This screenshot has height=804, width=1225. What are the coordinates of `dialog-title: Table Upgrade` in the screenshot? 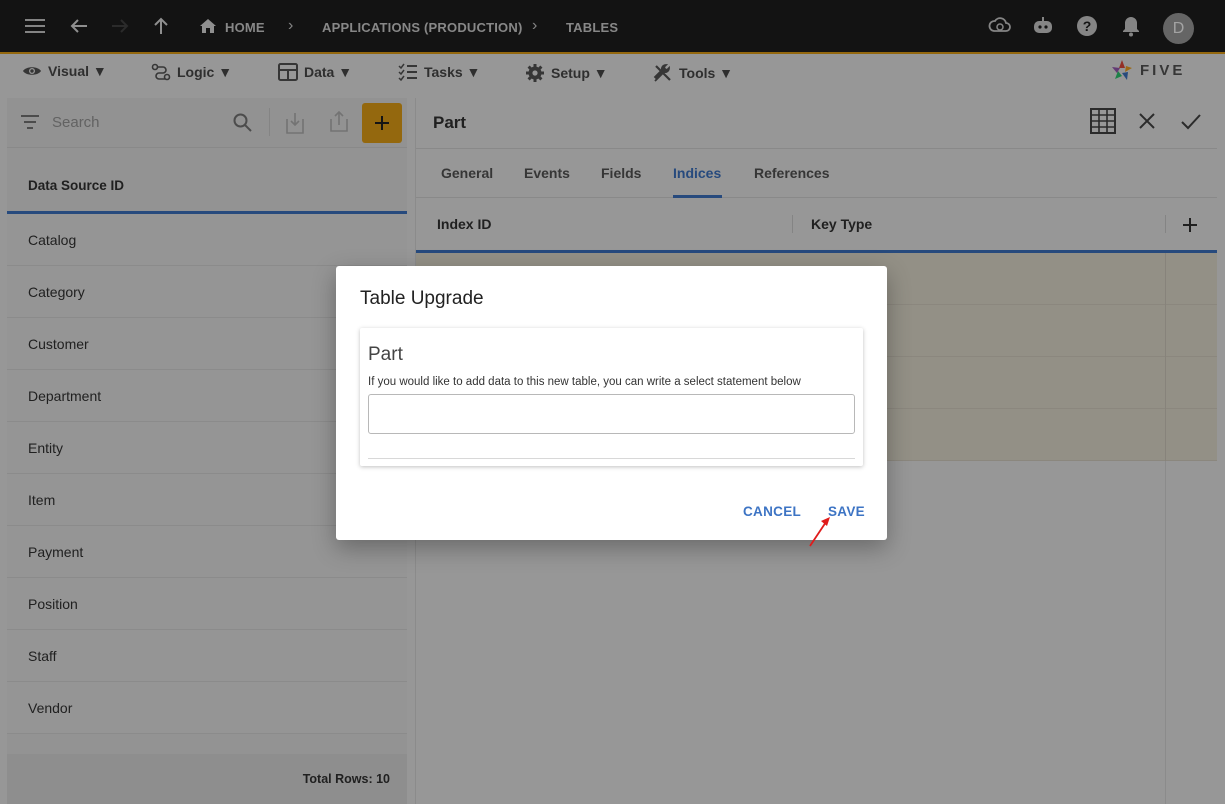 It's located at (422, 298).